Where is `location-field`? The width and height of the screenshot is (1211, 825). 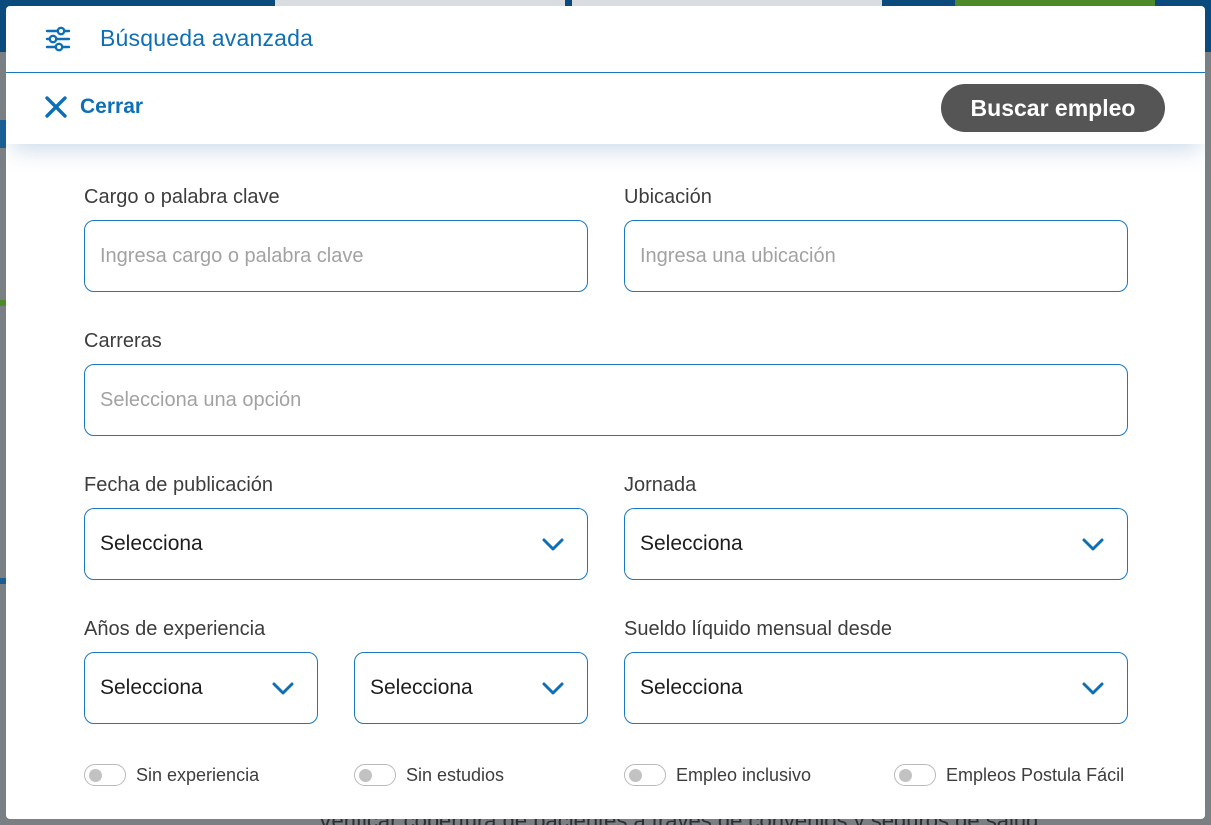 location-field is located at coordinates (876, 256).